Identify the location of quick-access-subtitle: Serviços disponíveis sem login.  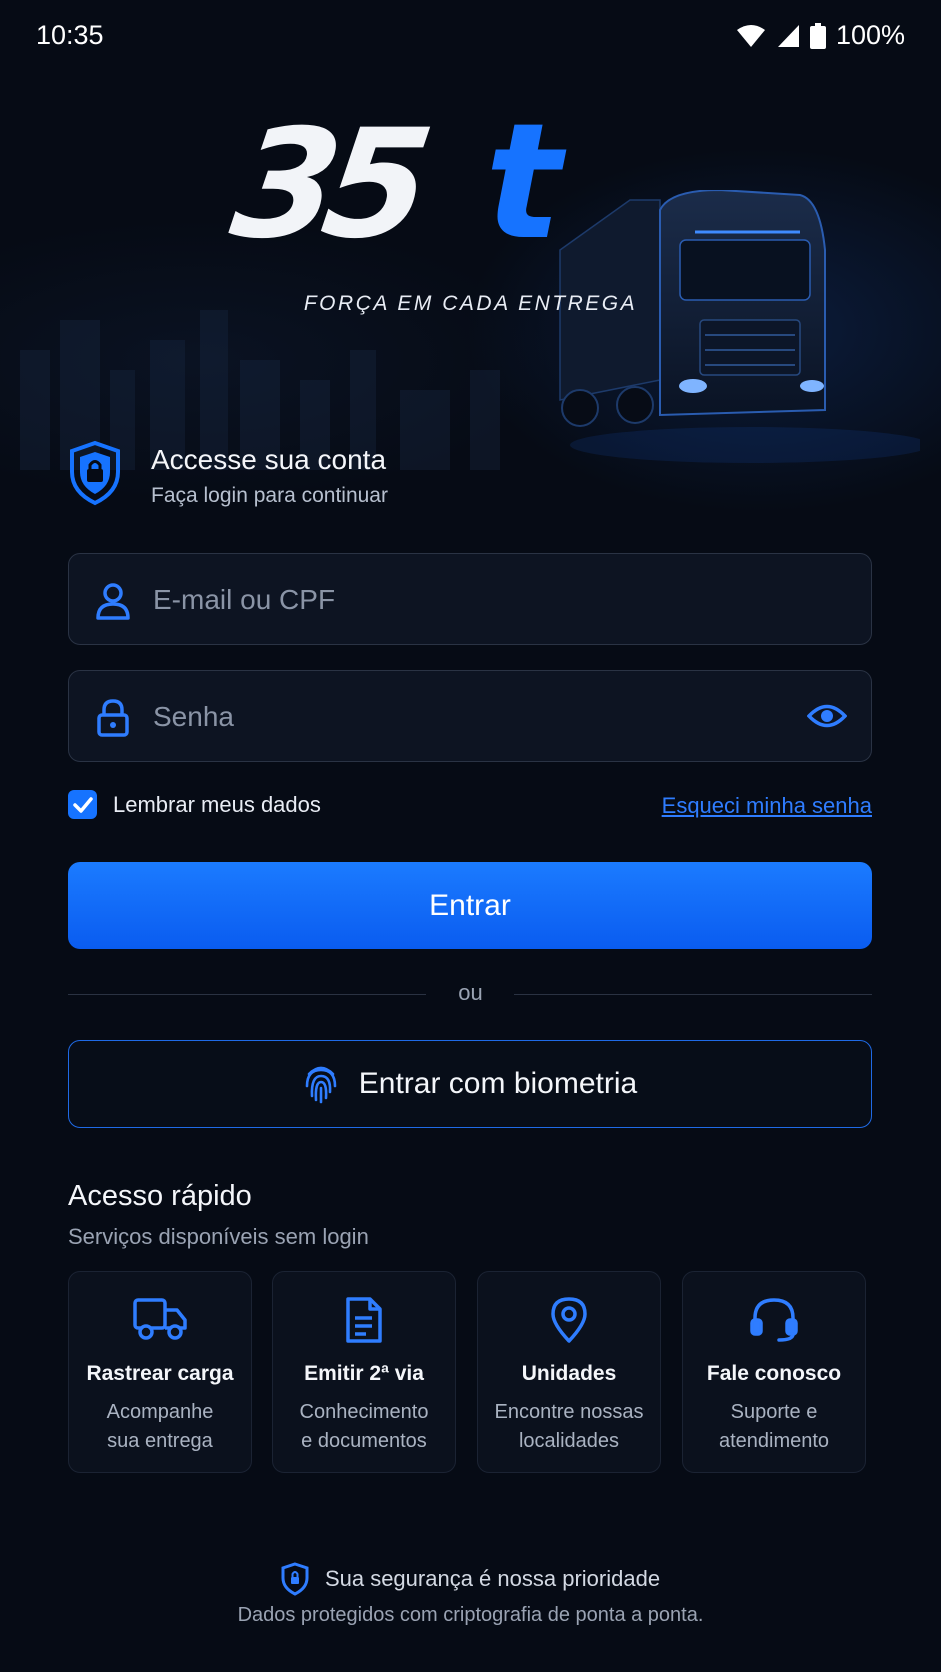
(218, 1236).